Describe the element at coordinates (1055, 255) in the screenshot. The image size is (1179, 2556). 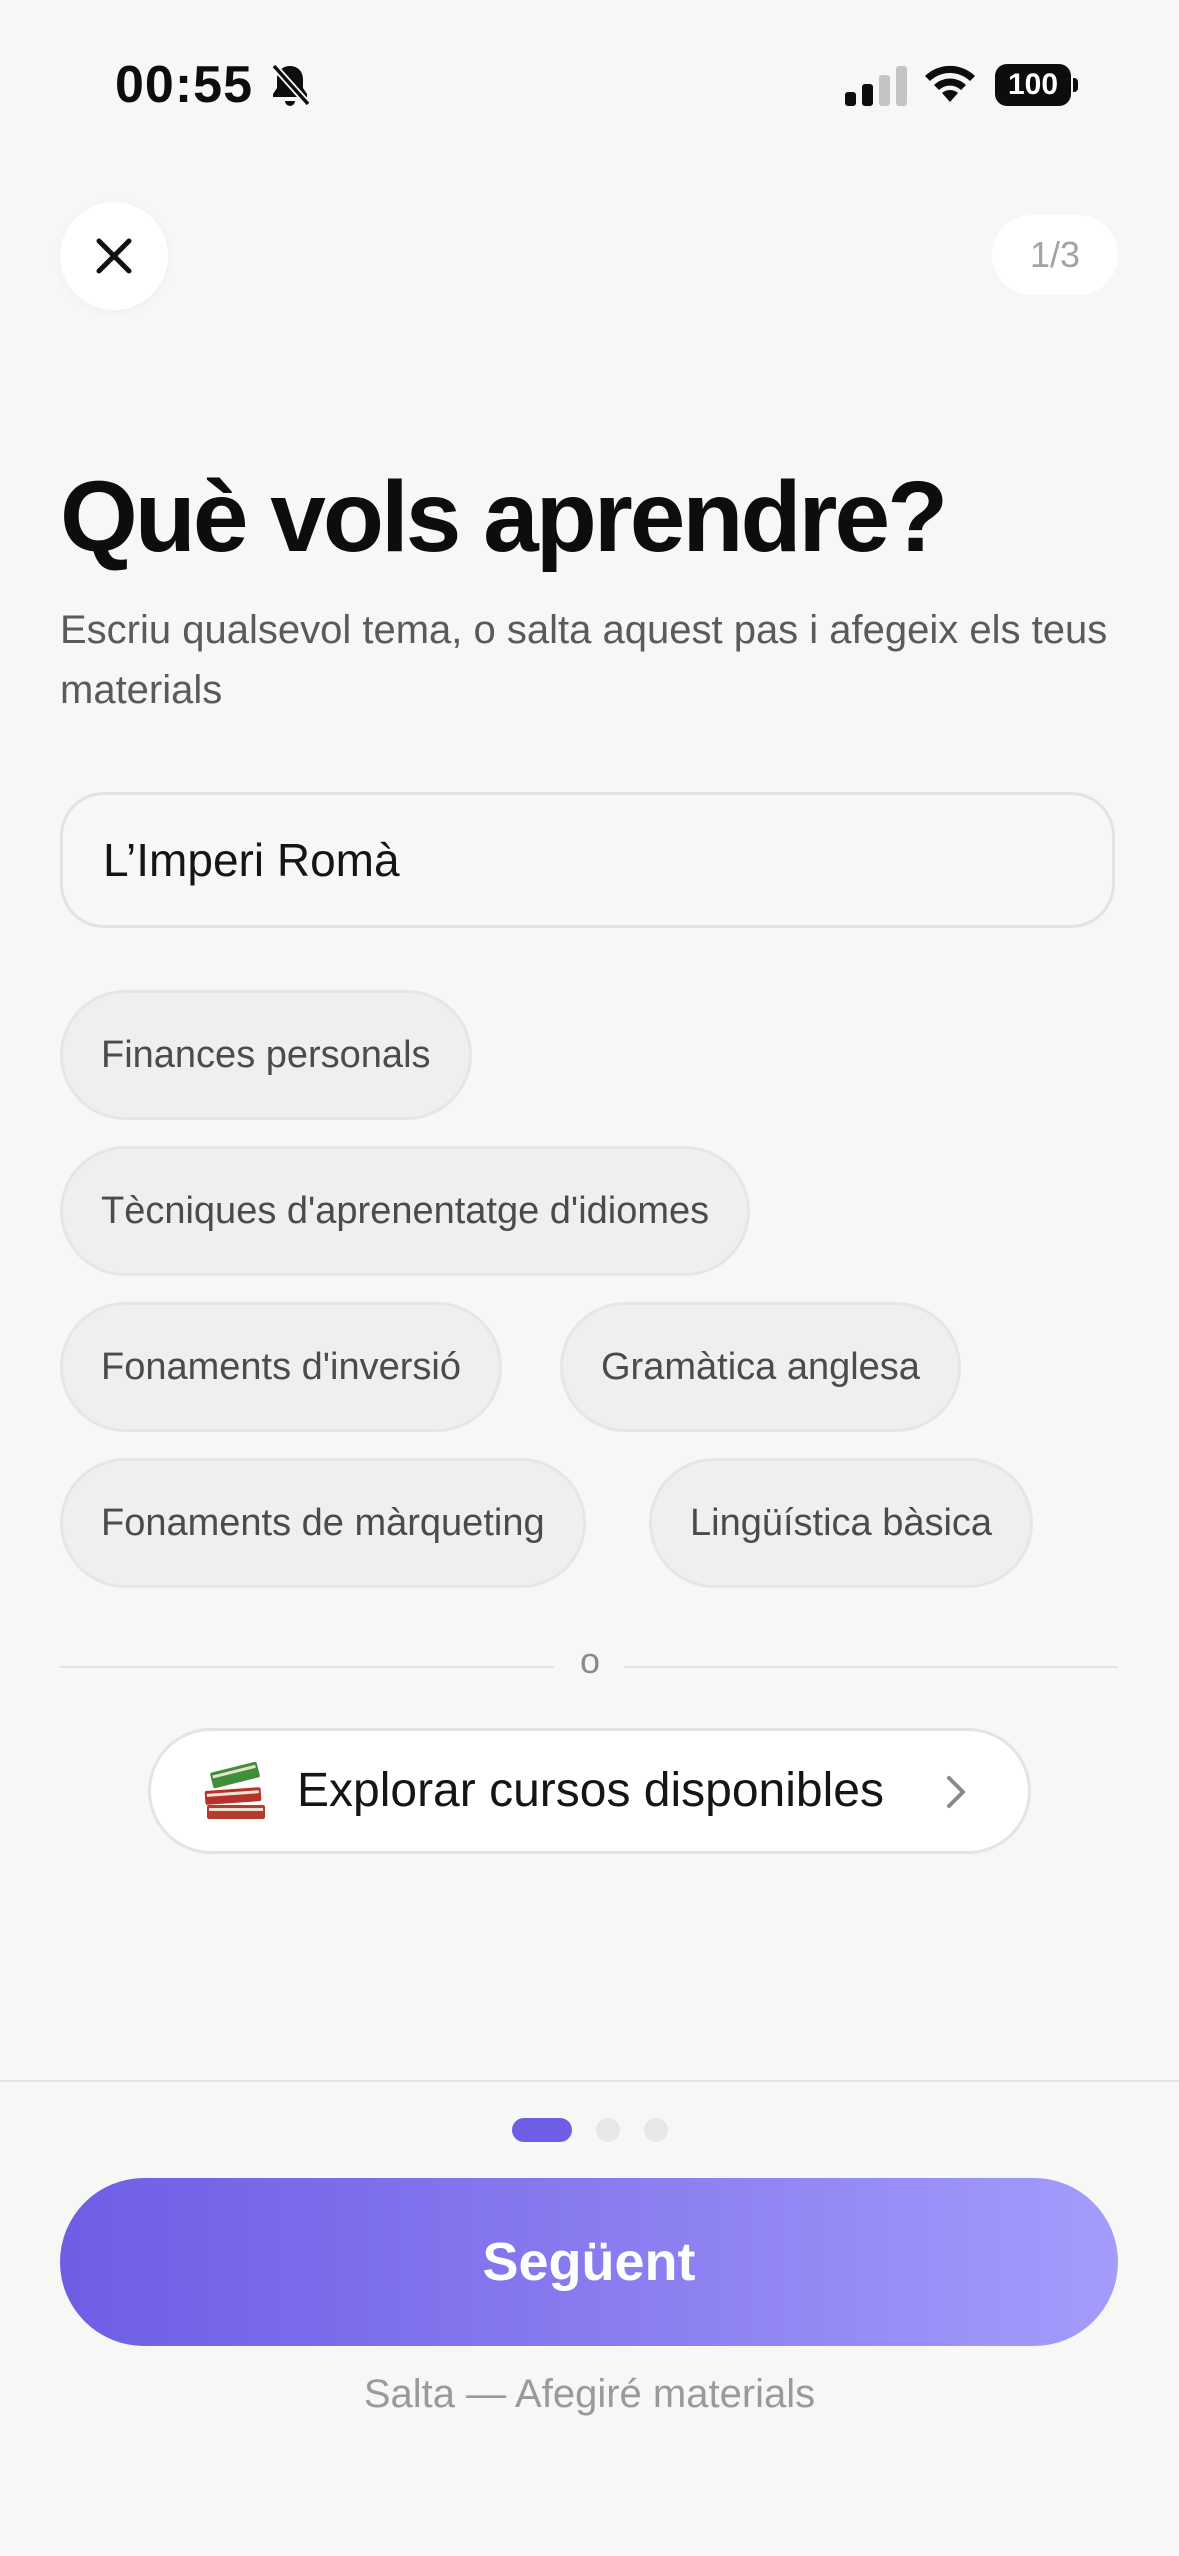
I see `step-counter: 1/3` at that location.